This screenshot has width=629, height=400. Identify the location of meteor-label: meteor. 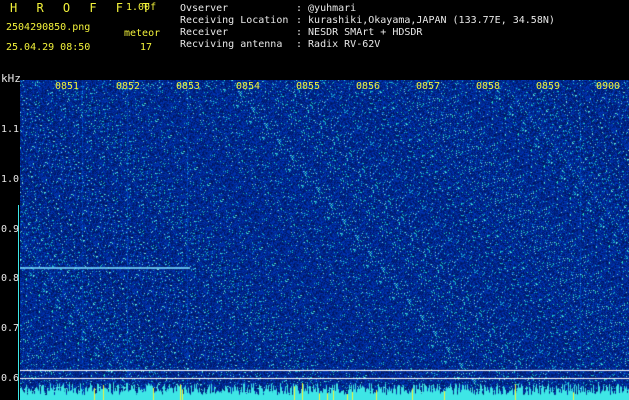
(142, 33).